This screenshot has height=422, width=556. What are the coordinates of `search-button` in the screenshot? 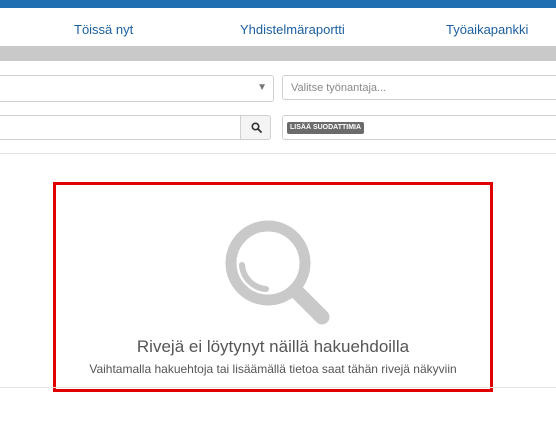 It's located at (255, 127).